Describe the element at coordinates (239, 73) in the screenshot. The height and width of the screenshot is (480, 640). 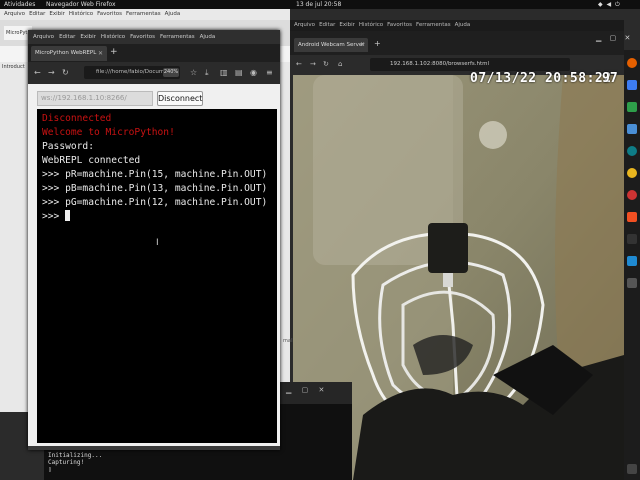
I see `sidebar-icon: ▤` at that location.